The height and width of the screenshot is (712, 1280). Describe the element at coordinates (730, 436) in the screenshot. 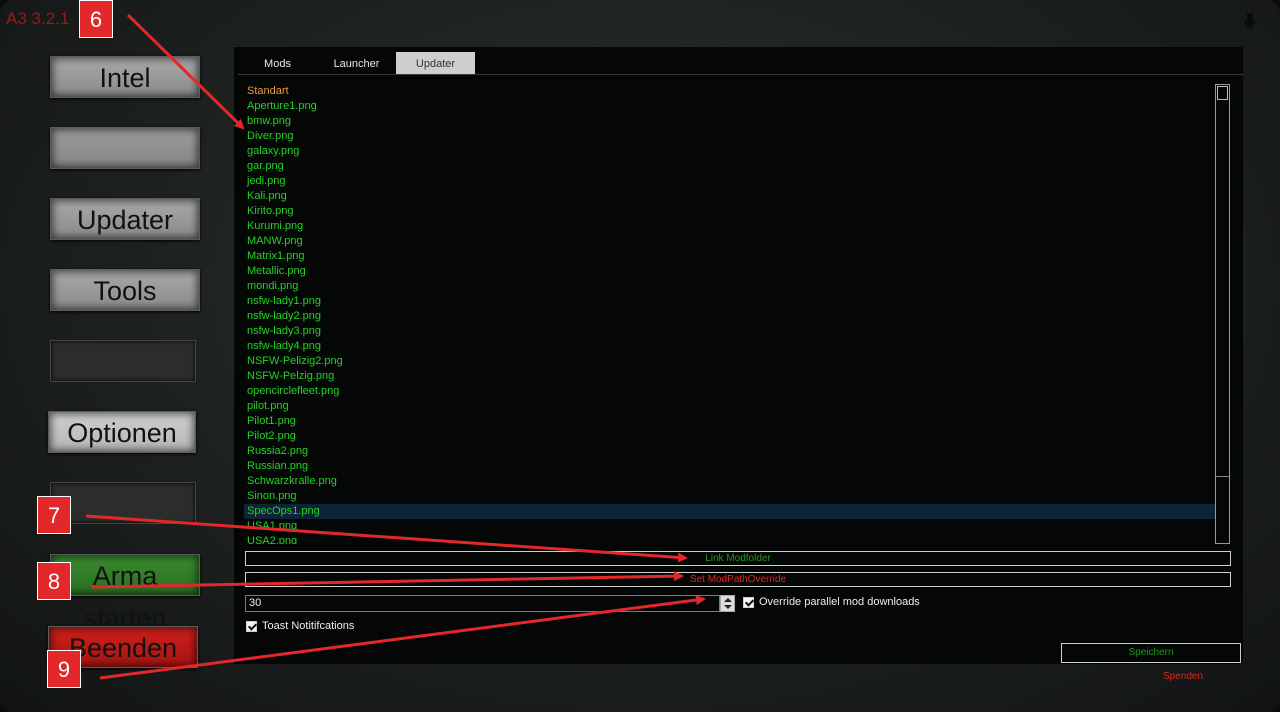

I see `list-item: Pilot2.png` at that location.